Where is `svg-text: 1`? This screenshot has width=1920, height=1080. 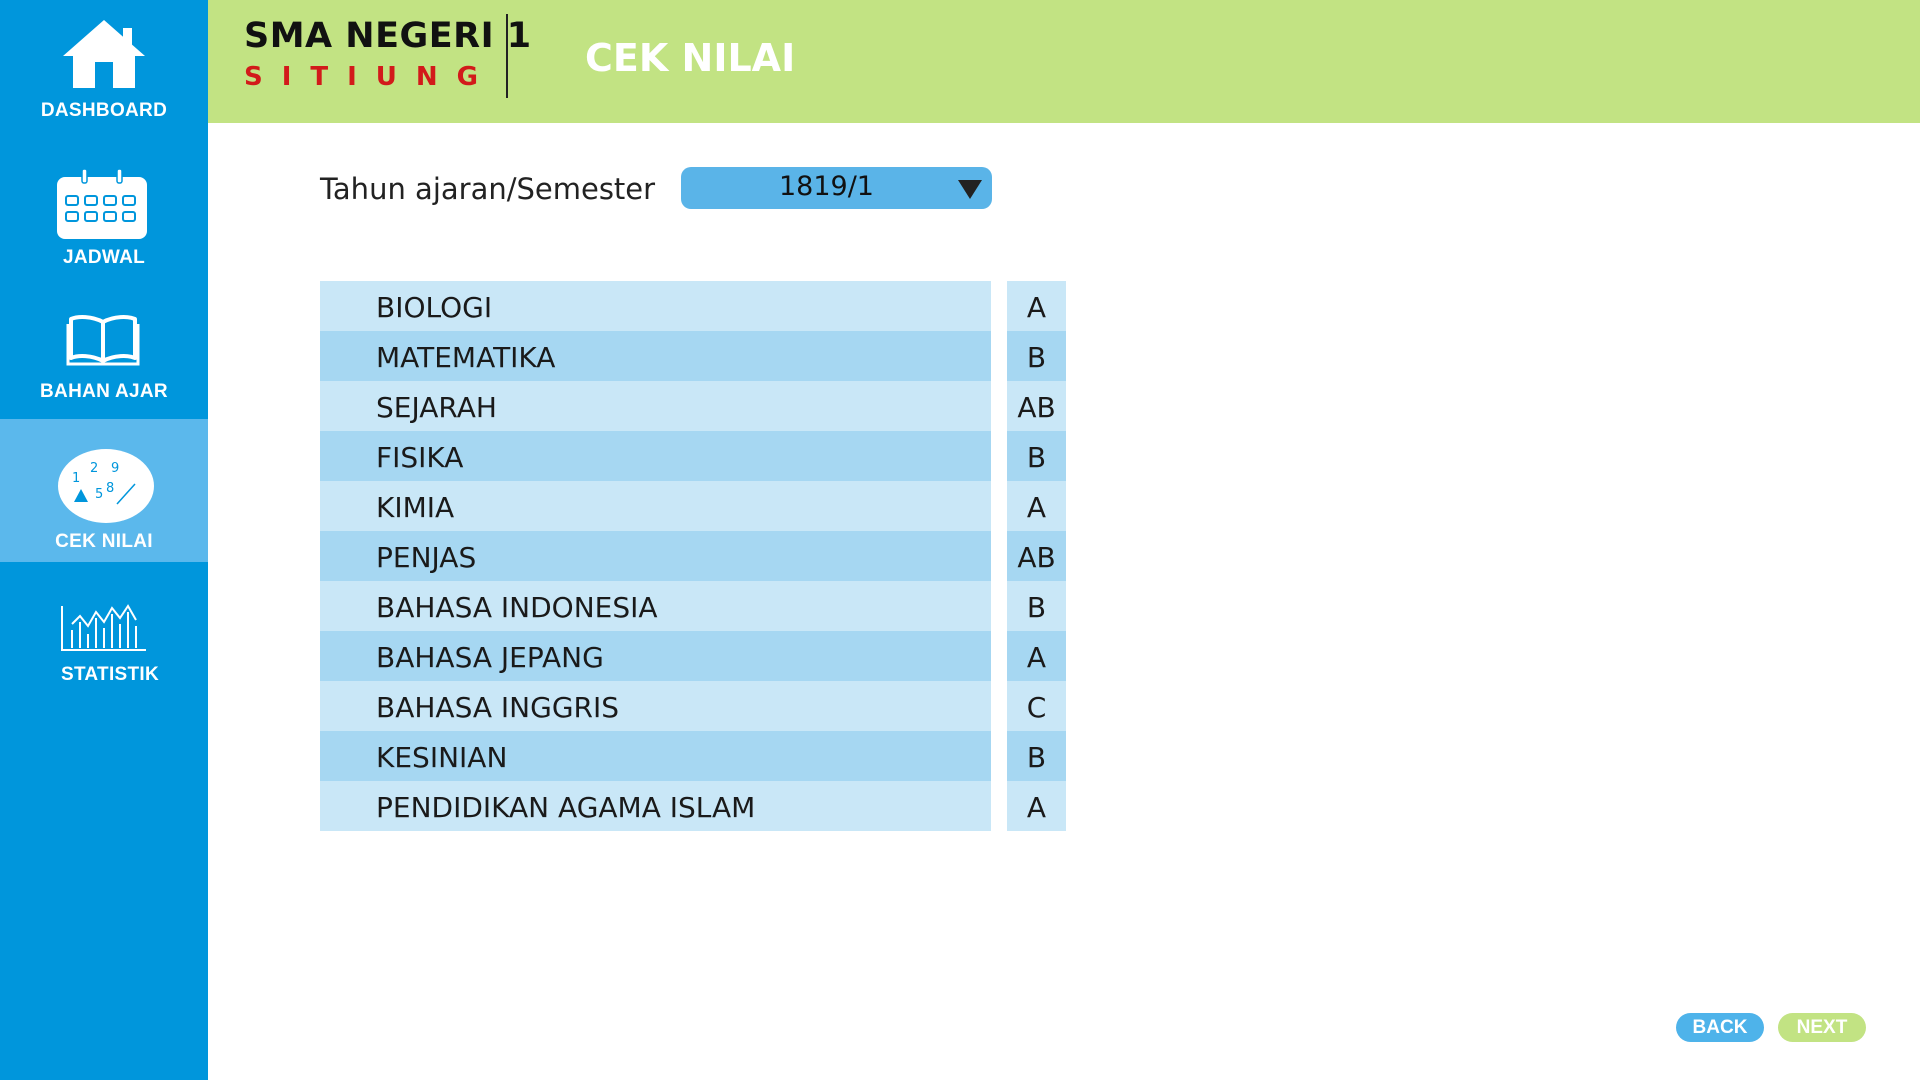 svg-text: 1 is located at coordinates (76, 478).